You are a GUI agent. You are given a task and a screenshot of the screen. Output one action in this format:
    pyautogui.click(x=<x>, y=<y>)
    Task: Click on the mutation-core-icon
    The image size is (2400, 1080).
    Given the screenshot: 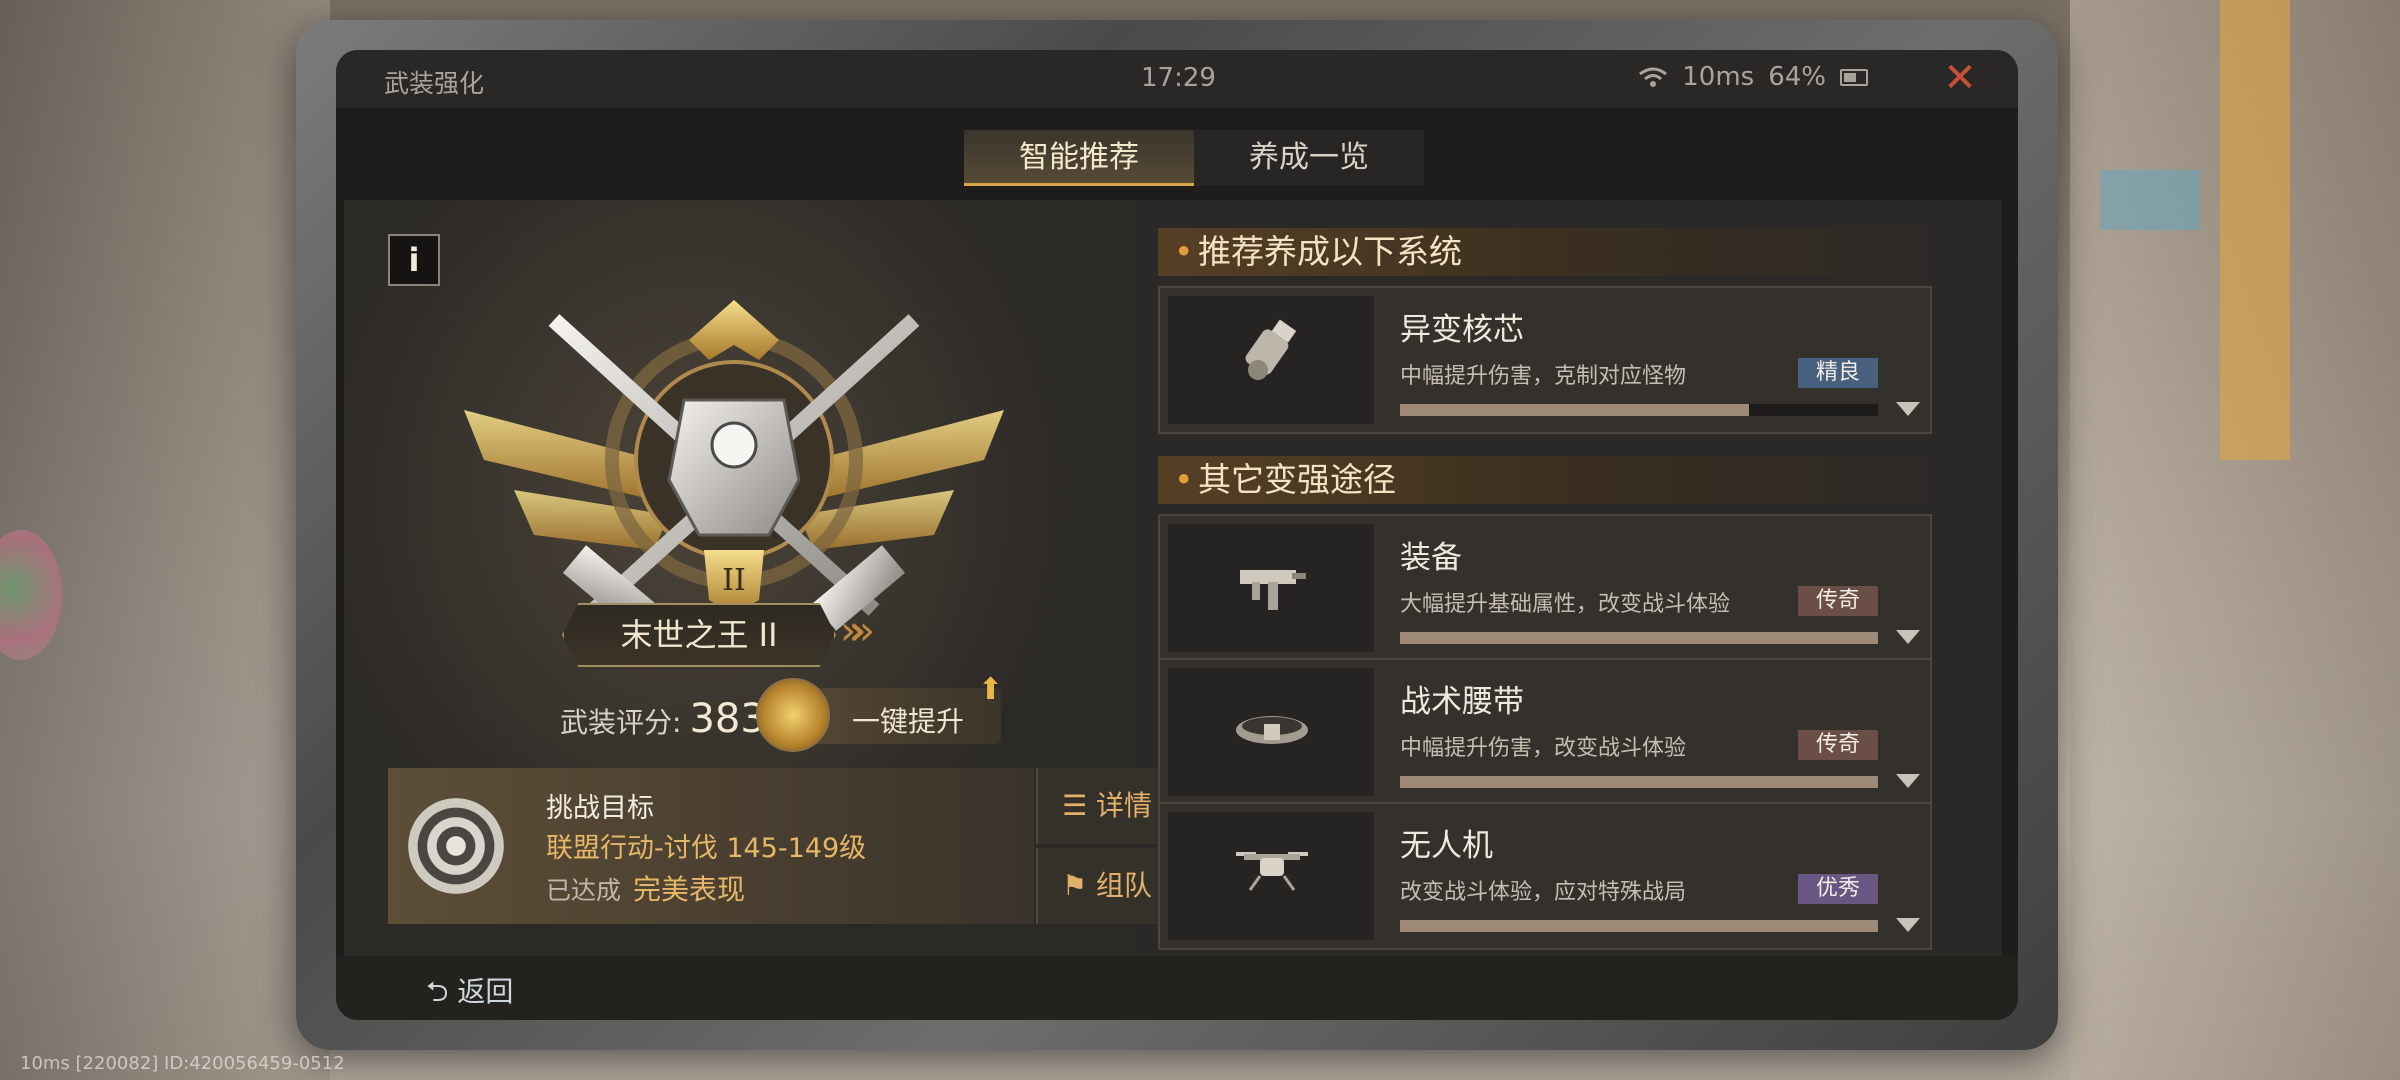 What is the action you would take?
    pyautogui.click(x=1271, y=349)
    